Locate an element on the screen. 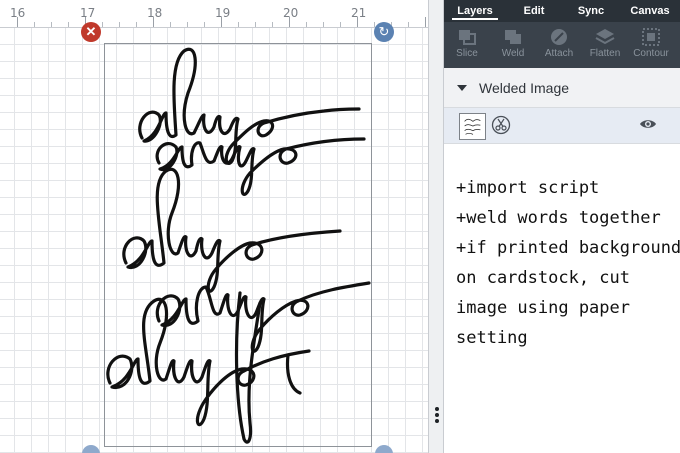 The height and width of the screenshot is (453, 680). panel-splitter is located at coordinates (436, 226).